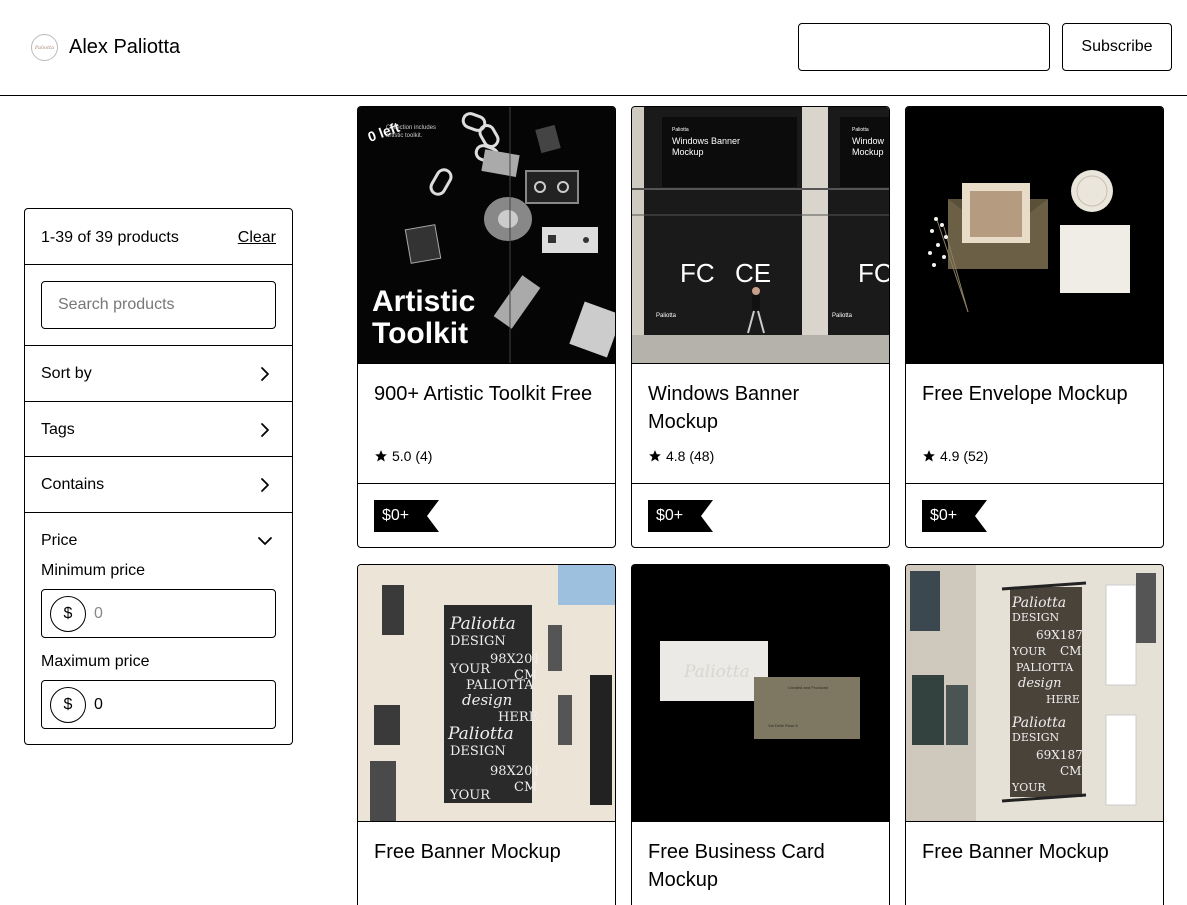 The height and width of the screenshot is (905, 1187). What do you see at coordinates (760, 408) in the screenshot?
I see `product-title: Windows Banner Mockup` at bounding box center [760, 408].